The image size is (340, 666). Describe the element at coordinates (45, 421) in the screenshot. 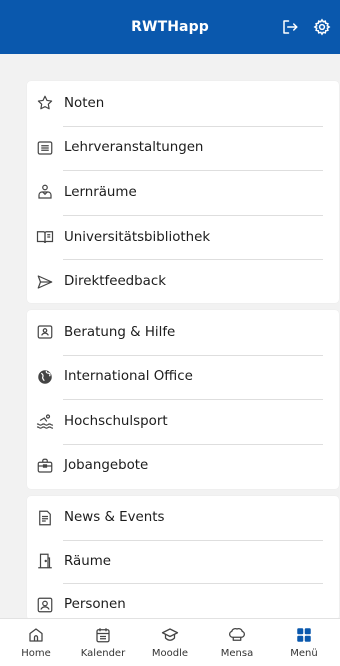

I see `swimming-icon` at that location.